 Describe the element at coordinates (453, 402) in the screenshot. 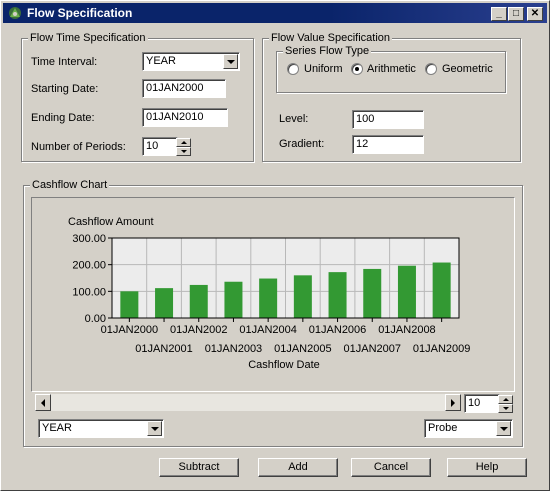

I see `scroll-right-icon` at that location.